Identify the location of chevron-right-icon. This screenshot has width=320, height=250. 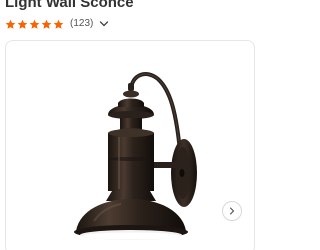
(232, 211).